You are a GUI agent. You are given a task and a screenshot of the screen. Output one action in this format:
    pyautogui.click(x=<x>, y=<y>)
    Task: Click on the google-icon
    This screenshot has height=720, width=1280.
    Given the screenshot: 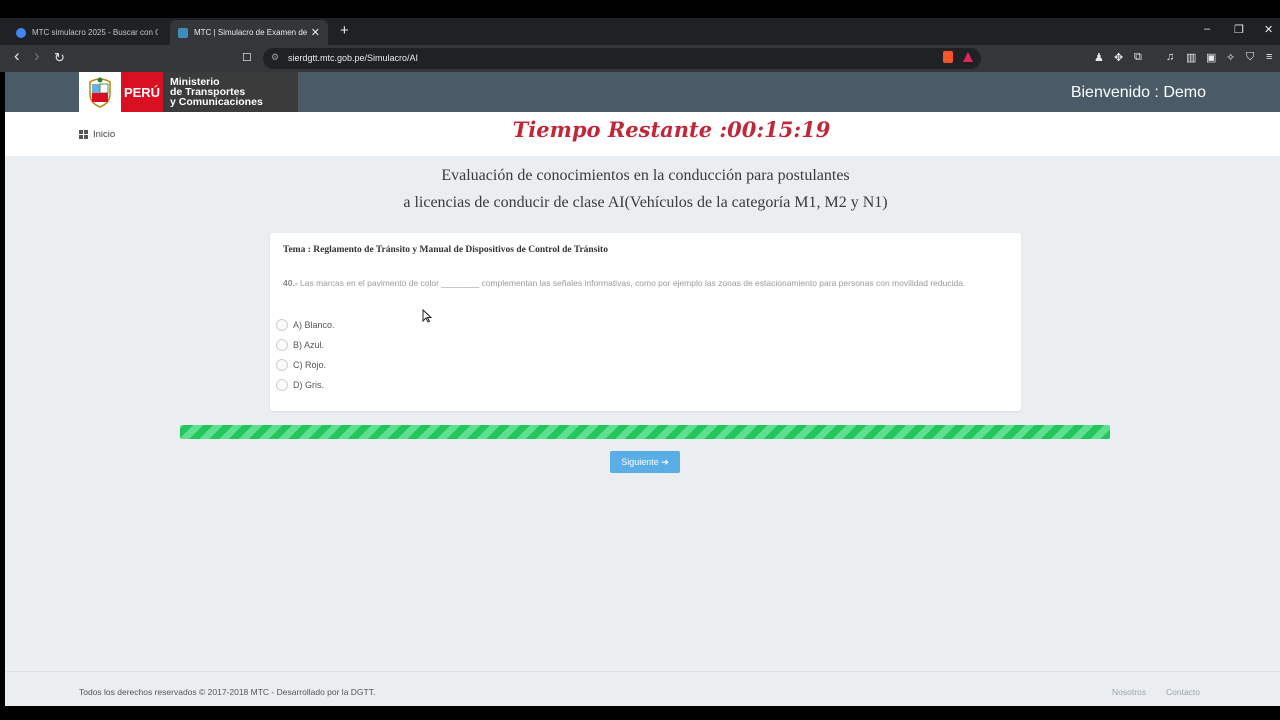 What is the action you would take?
    pyautogui.click(x=21, y=32)
    